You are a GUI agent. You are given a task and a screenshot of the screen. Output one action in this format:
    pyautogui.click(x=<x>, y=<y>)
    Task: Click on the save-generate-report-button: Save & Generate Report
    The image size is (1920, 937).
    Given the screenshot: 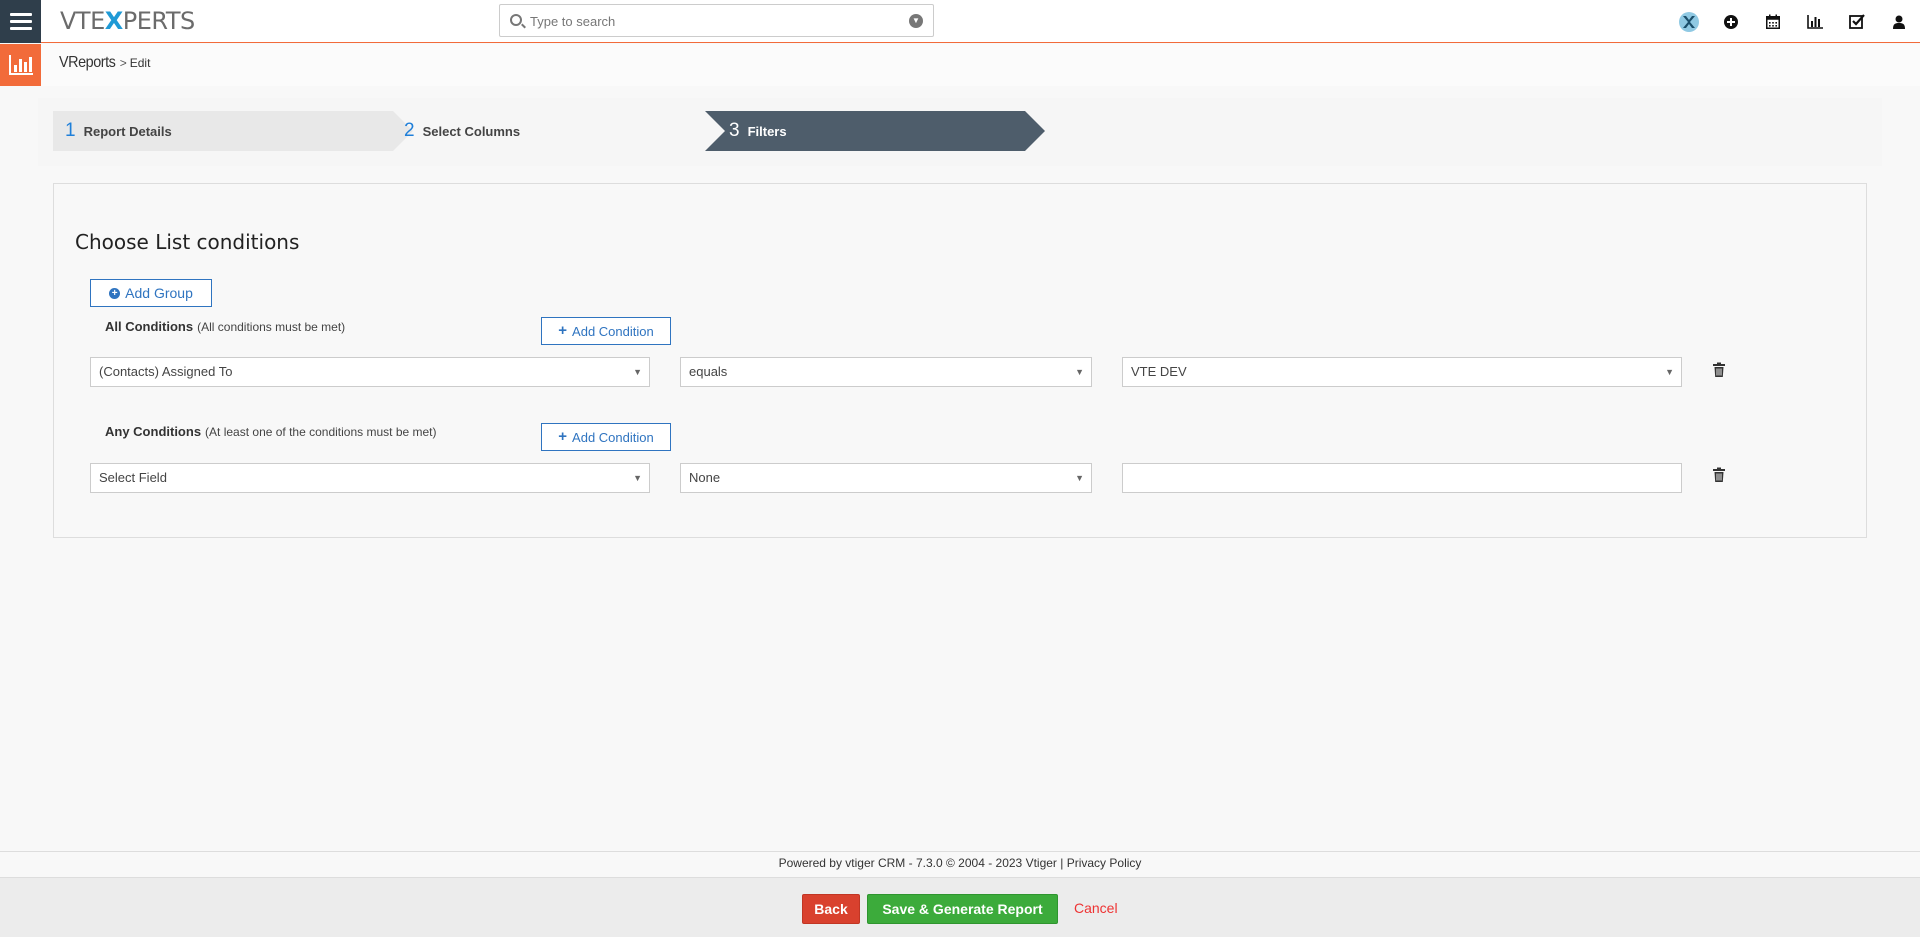 What is the action you would take?
    pyautogui.click(x=962, y=909)
    